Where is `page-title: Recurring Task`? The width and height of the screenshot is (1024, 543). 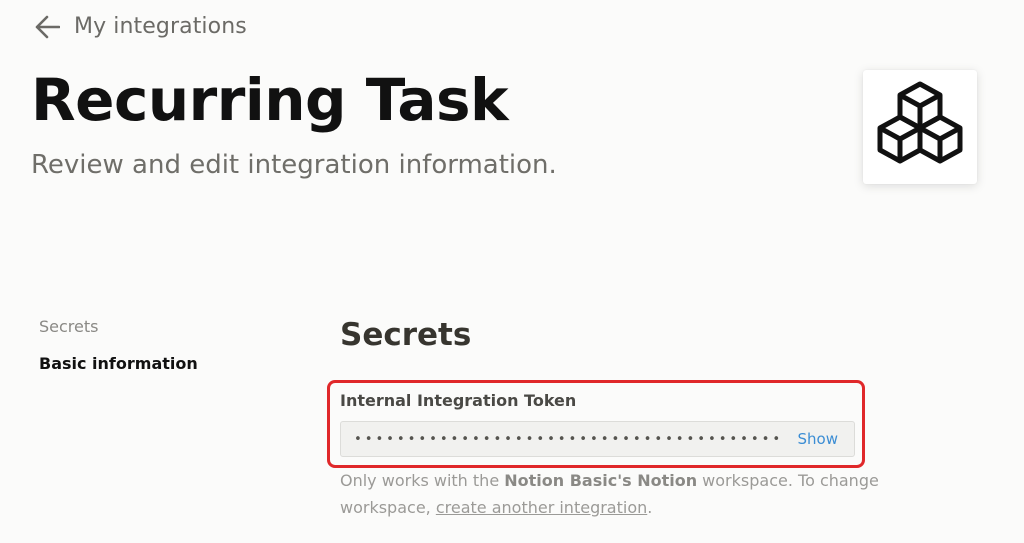
page-title: Recurring Task is located at coordinates (270, 100).